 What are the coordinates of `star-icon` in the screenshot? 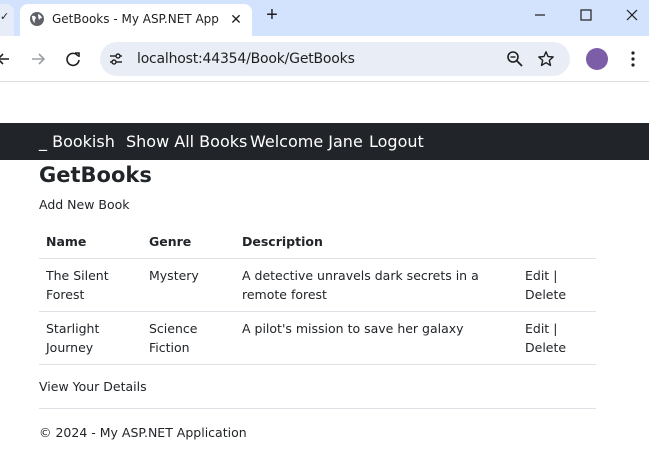 It's located at (546, 59).